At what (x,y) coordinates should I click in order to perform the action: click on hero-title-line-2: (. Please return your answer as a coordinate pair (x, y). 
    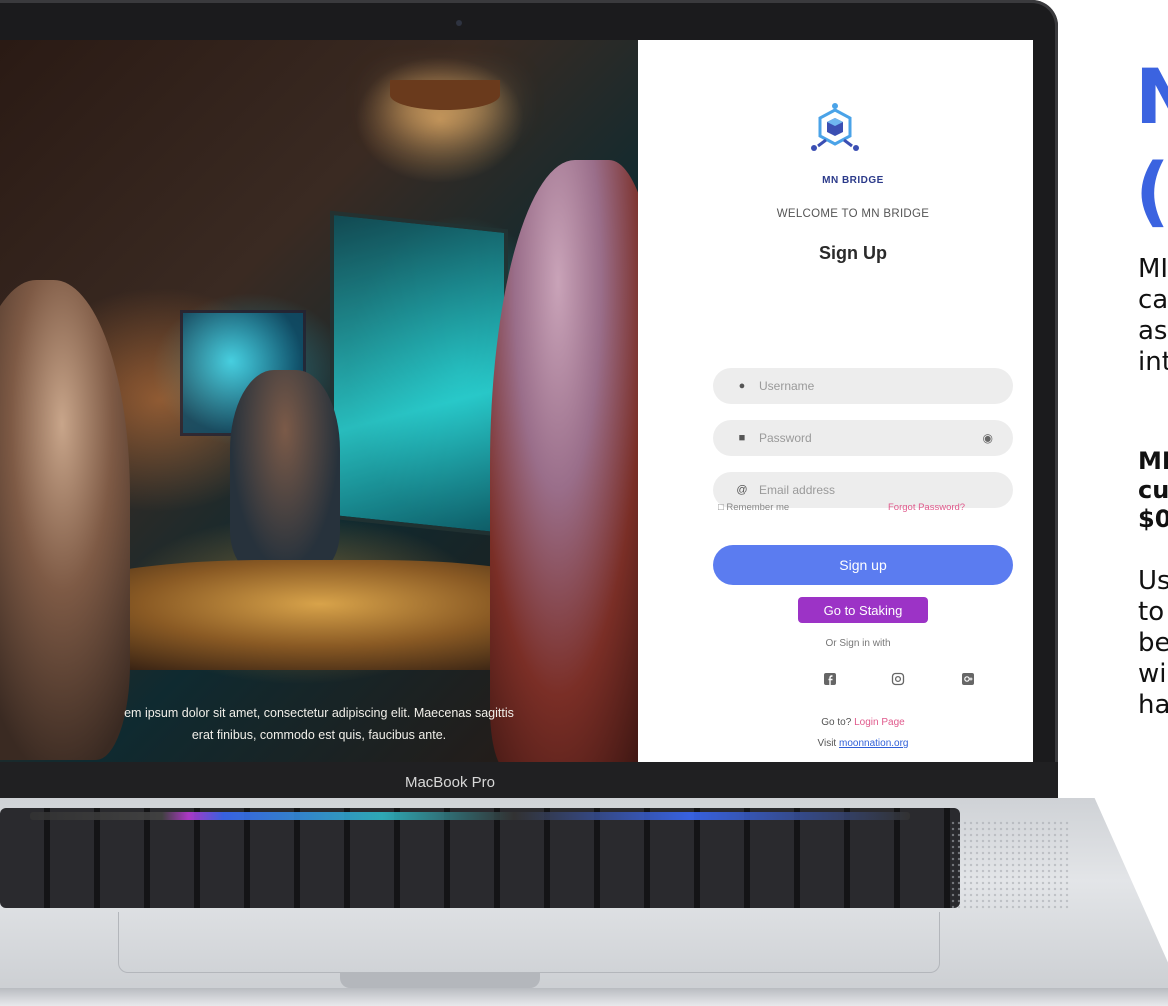
    Looking at the image, I should click on (1151, 190).